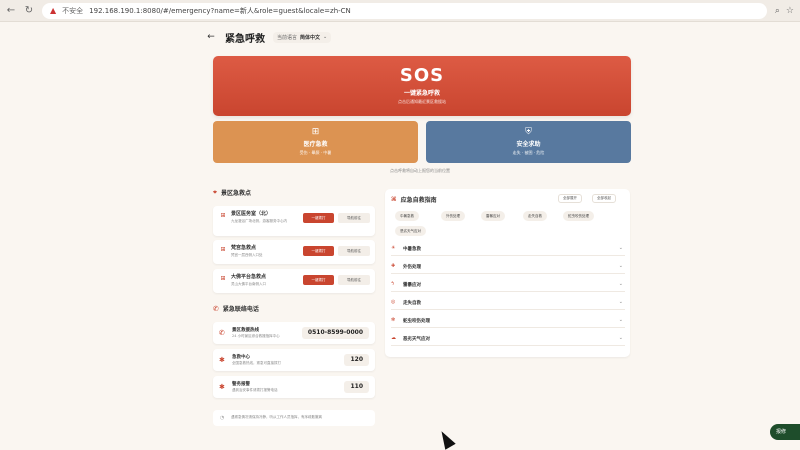 Image resolution: width=800 pixels, height=450 pixels. What do you see at coordinates (421, 93) in the screenshot?
I see `sos-subtitle: 一键紧急呼救` at bounding box center [421, 93].